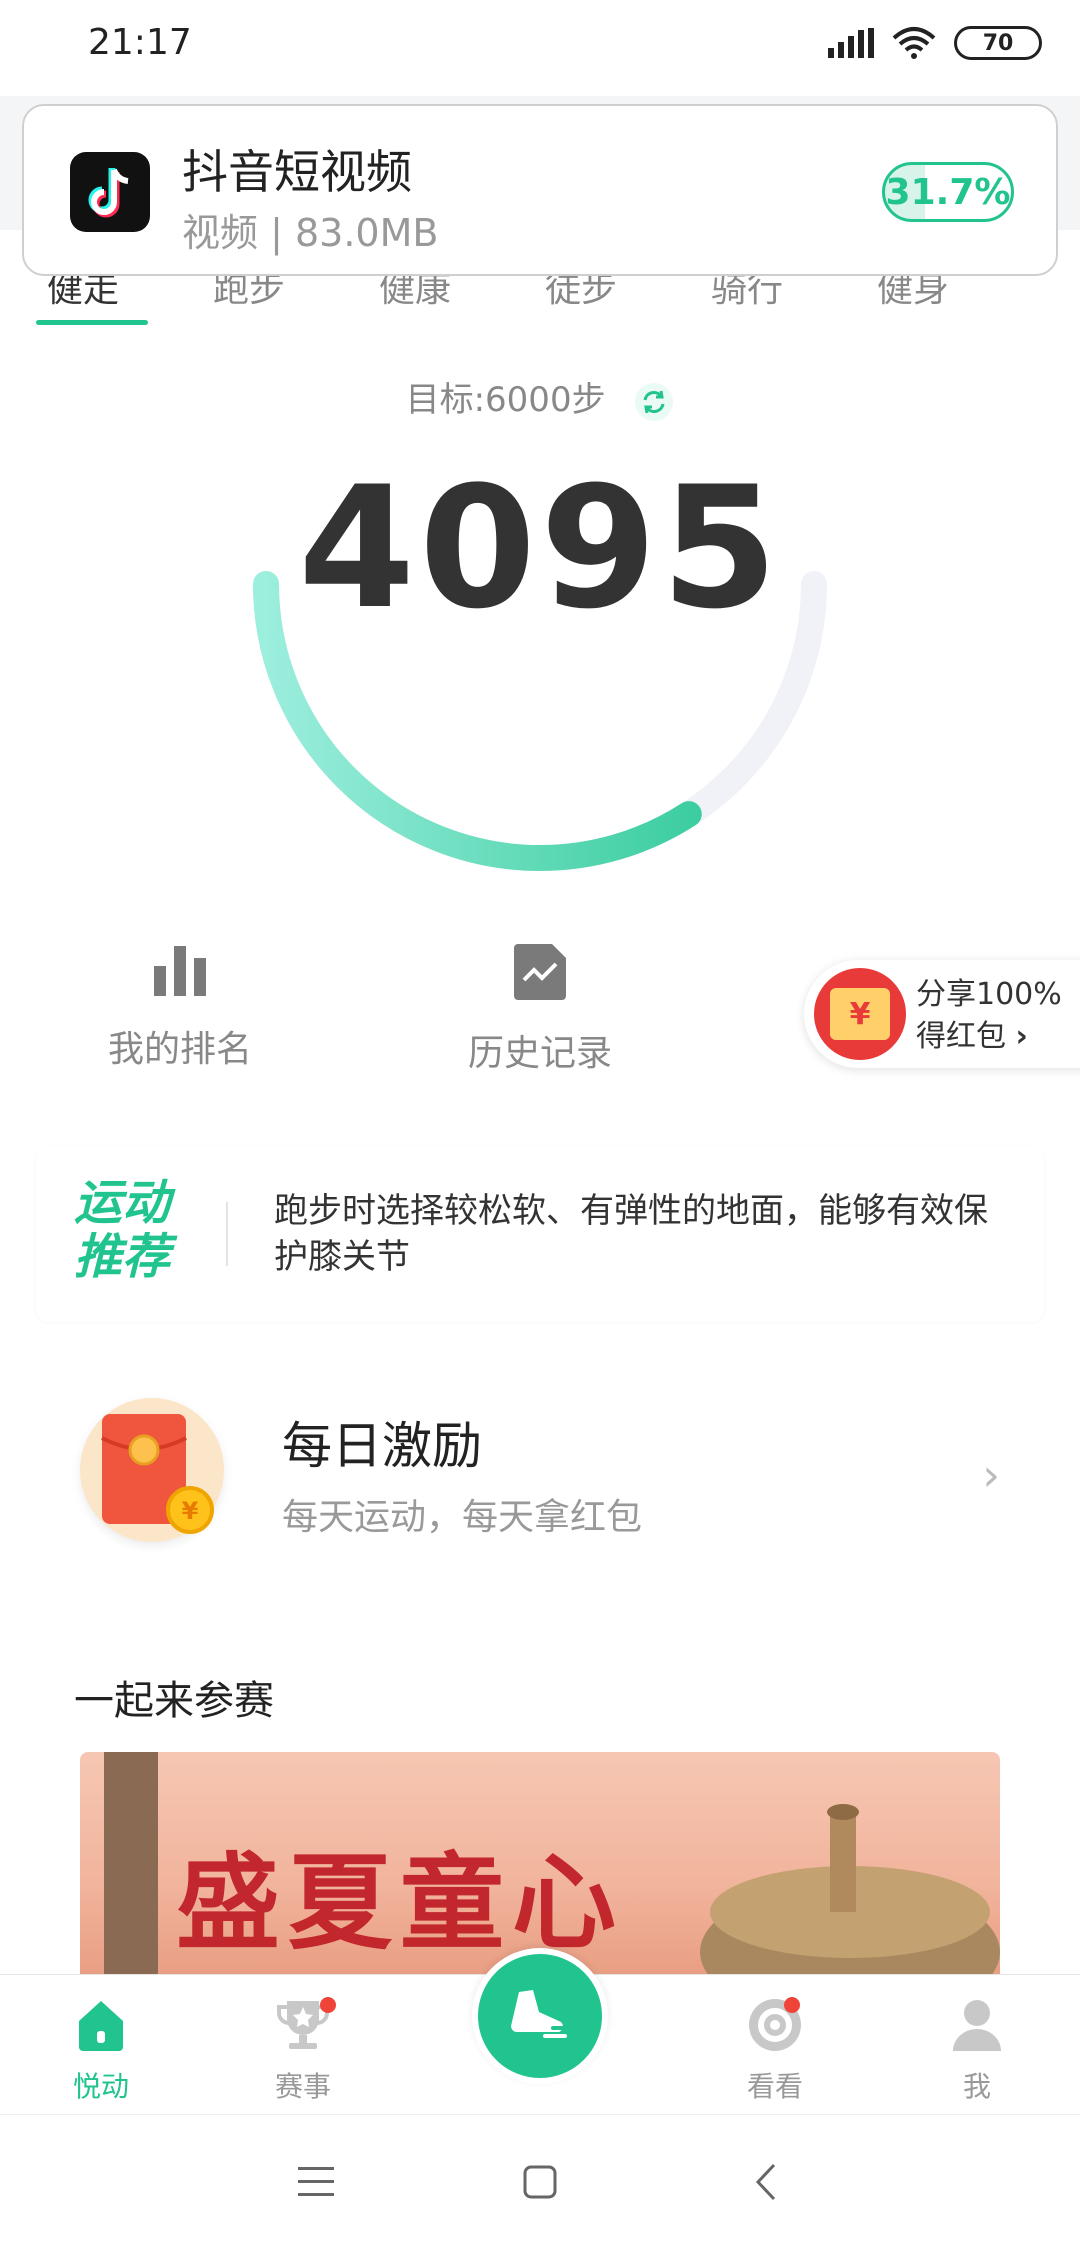 Image resolution: width=1080 pixels, height=2244 pixels. I want to click on battery-level: 70, so click(998, 43).